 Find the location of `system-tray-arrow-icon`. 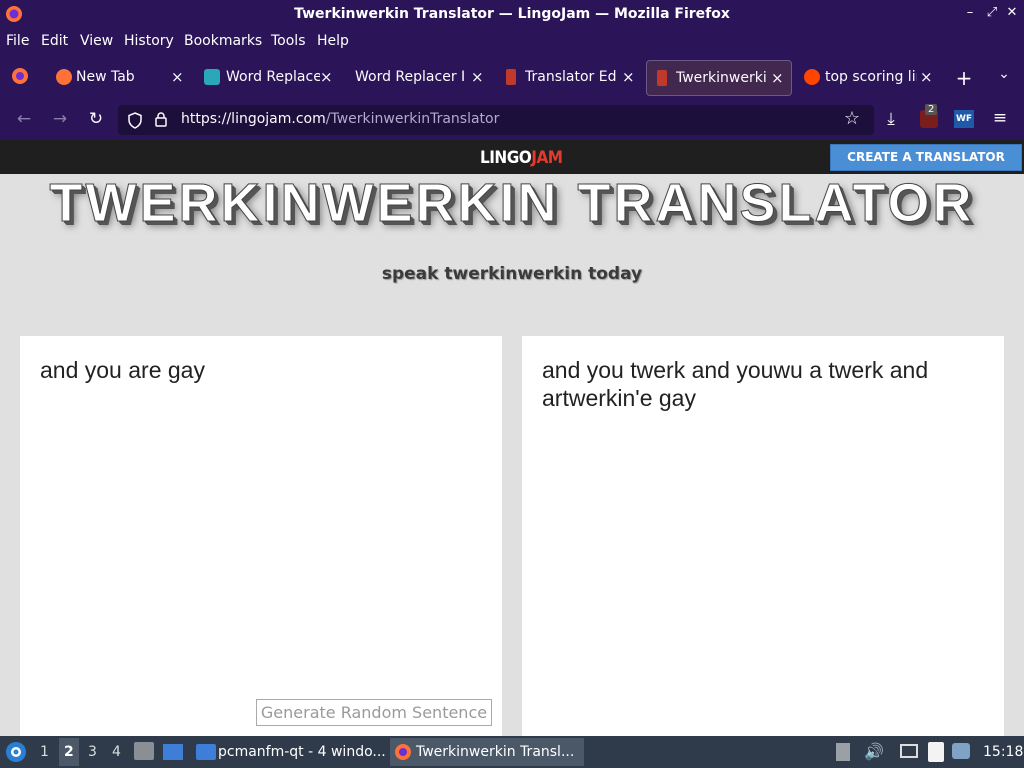

system-tray-arrow-icon is located at coordinates (843, 752).